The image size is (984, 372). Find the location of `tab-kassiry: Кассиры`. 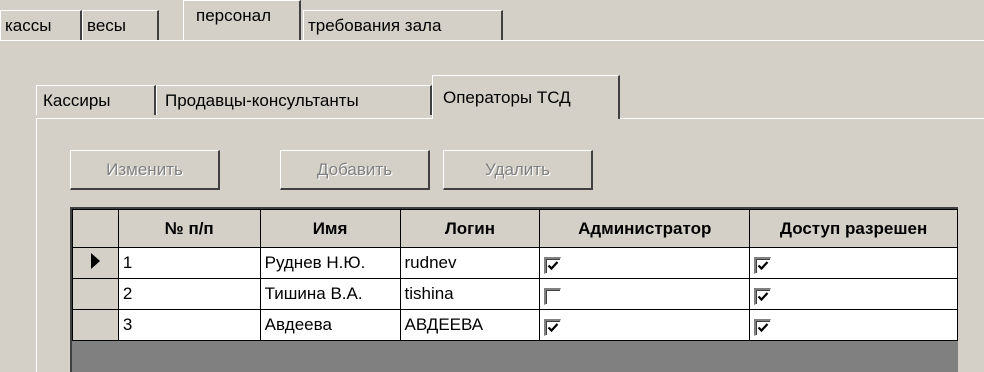

tab-kassiry: Кассиры is located at coordinates (96, 100).